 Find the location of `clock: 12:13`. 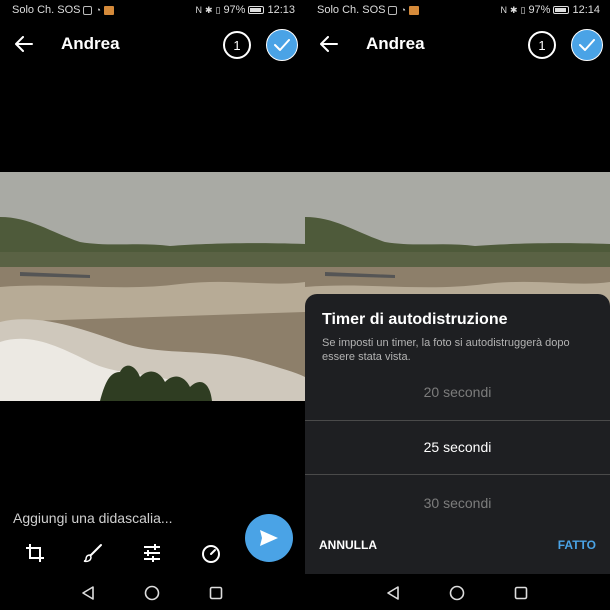

clock: 12:13 is located at coordinates (281, 10).